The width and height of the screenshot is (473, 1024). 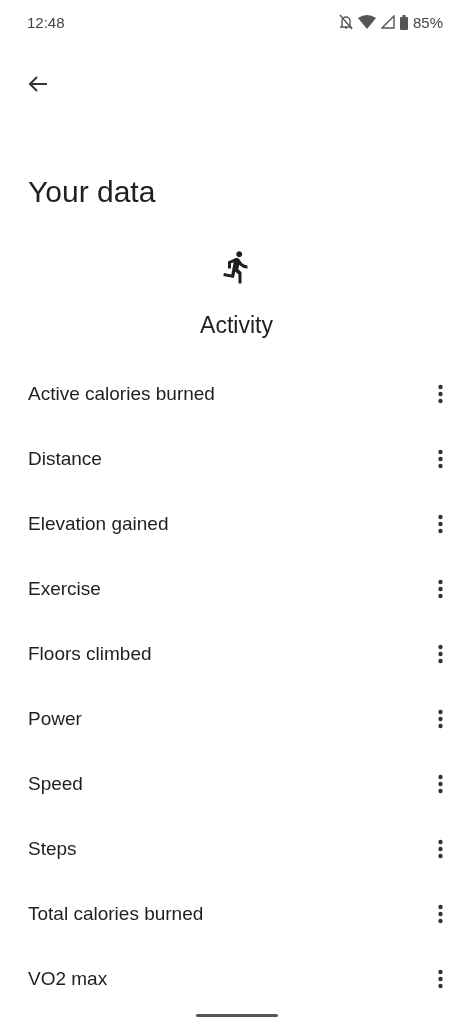 What do you see at coordinates (236, 783) in the screenshot?
I see `data-type-item: Speed` at bounding box center [236, 783].